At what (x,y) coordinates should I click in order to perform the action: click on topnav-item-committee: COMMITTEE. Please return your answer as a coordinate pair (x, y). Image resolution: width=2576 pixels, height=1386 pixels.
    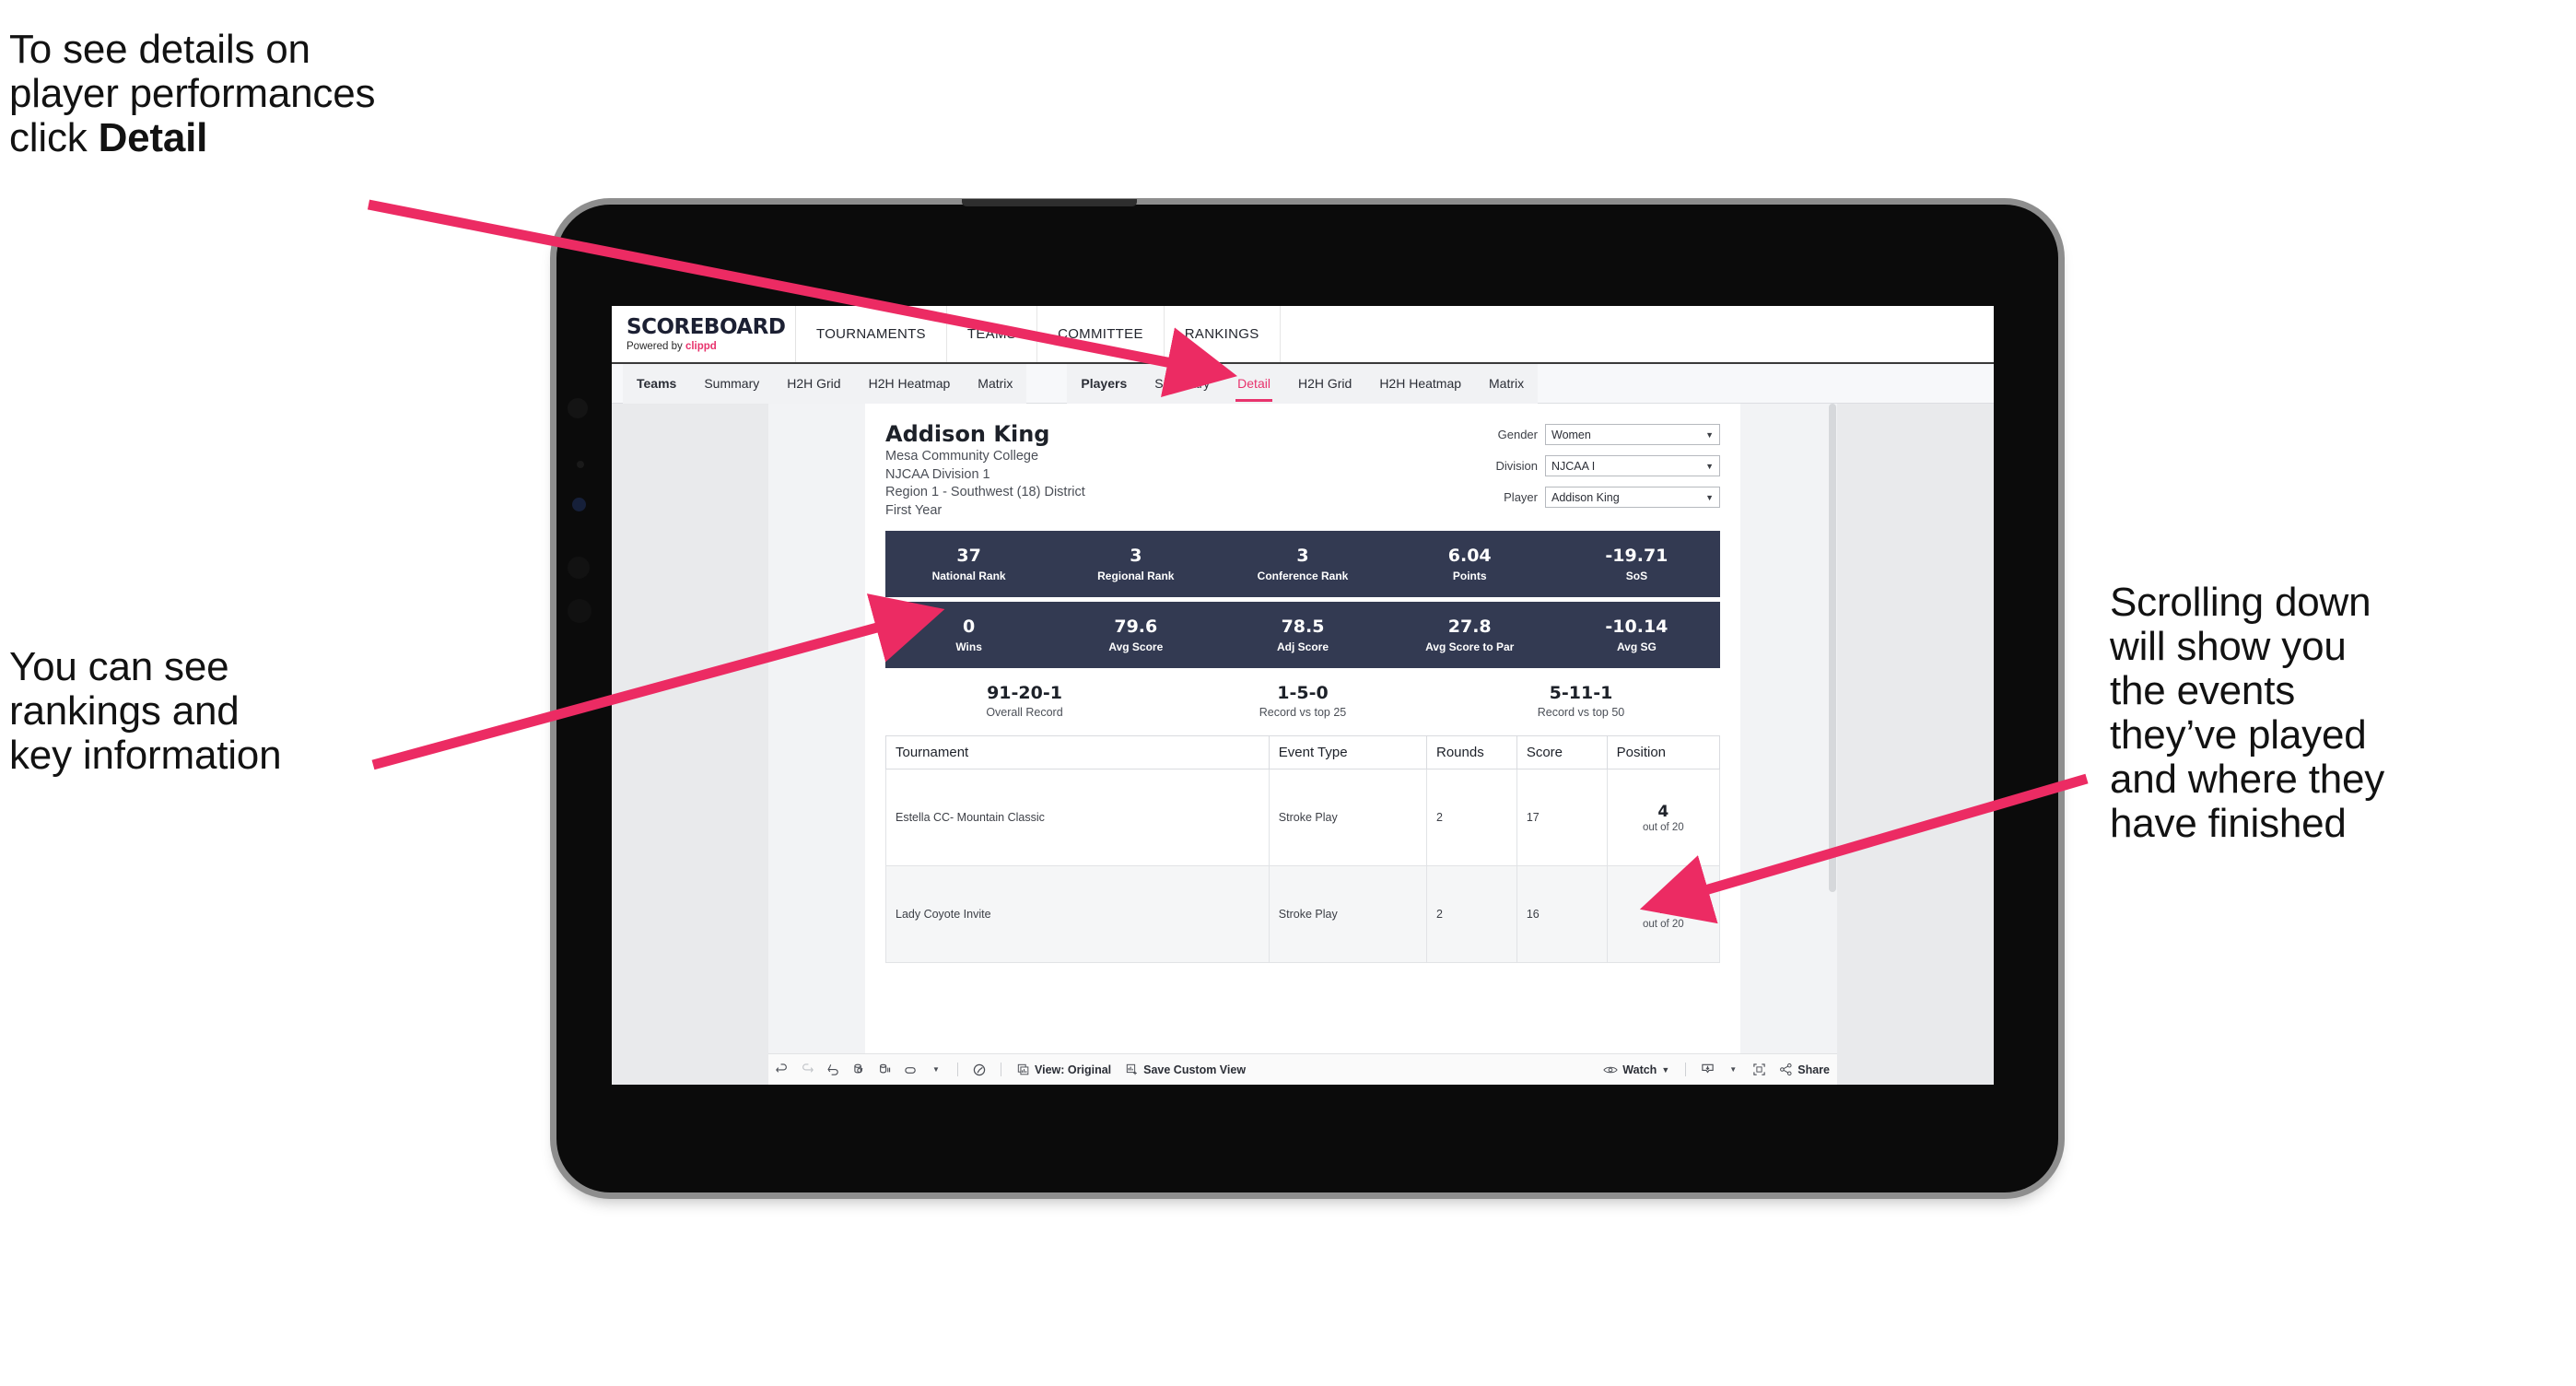
    Looking at the image, I should click on (1101, 334).